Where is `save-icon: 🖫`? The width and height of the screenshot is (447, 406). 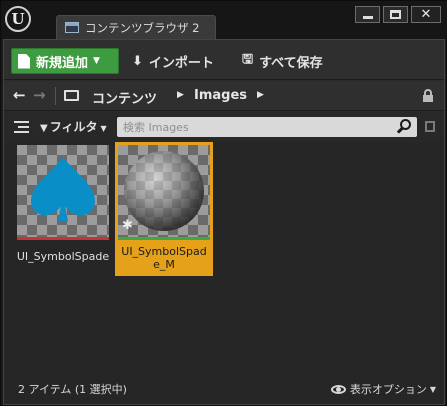 save-icon: 🖫 is located at coordinates (248, 59).